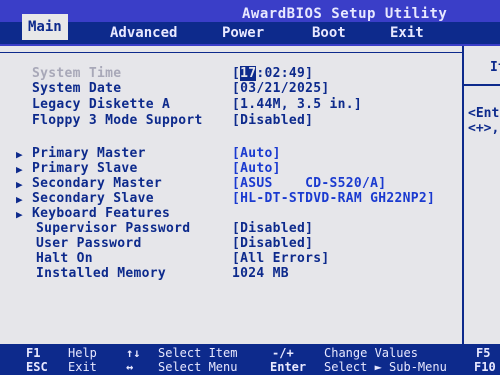  Describe the element at coordinates (283, 353) in the screenshot. I see `key-plus-minus: -/+` at that location.